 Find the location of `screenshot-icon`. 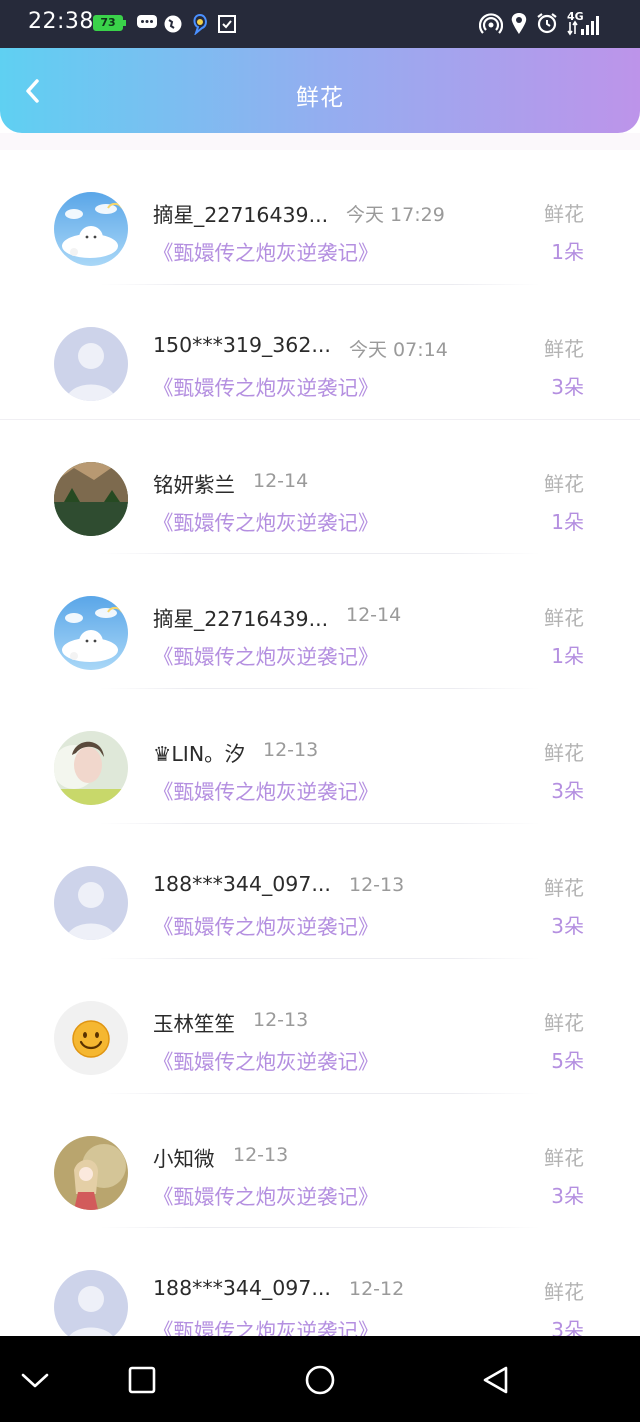

screenshot-icon is located at coordinates (227, 24).